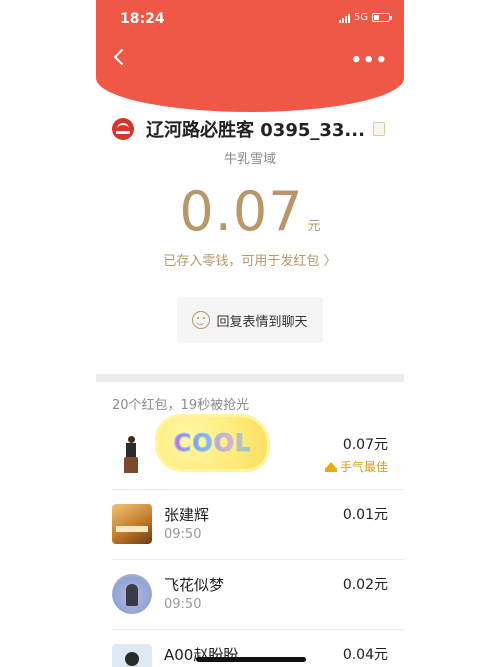  What do you see at coordinates (258, 525) in the screenshot?
I see `list-item: 张建辉 09:50 0.01元` at bounding box center [258, 525].